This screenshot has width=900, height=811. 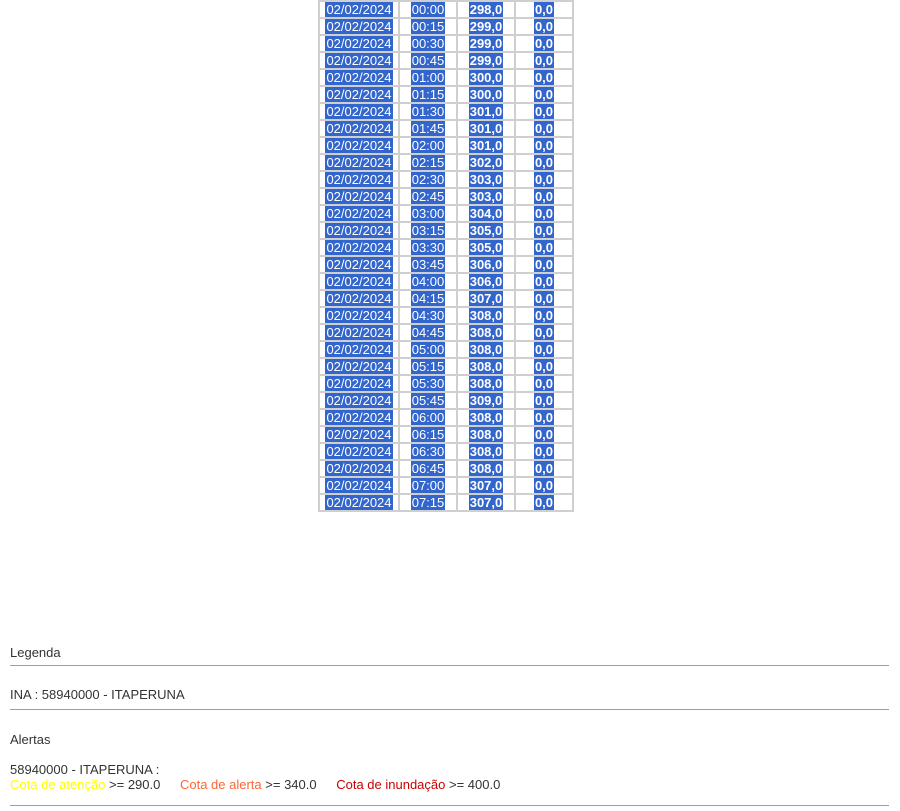 I want to click on table-row: 02/02/2024 03:45 306,0 0,0, so click(x=446, y=264).